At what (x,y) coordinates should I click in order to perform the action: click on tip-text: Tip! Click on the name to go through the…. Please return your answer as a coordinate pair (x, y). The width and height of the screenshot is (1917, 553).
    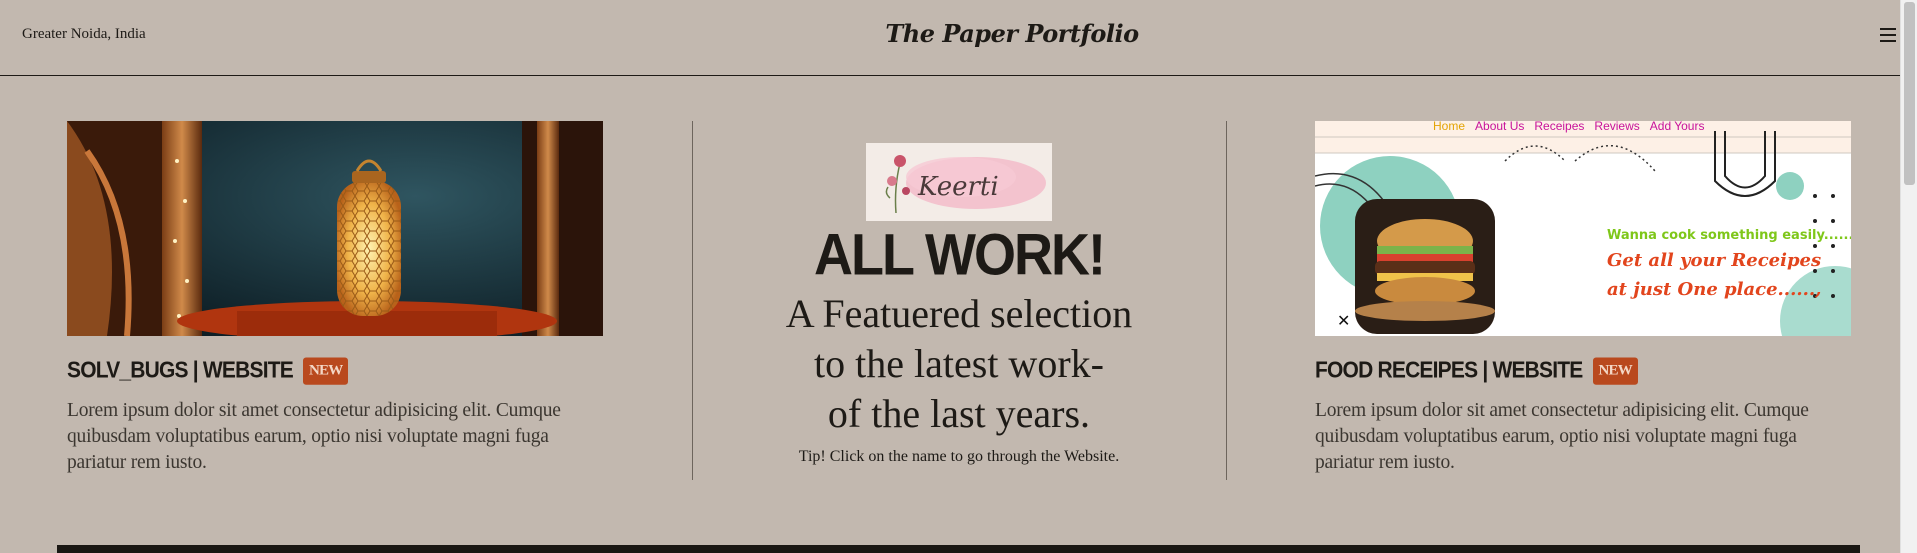
    Looking at the image, I should click on (959, 456).